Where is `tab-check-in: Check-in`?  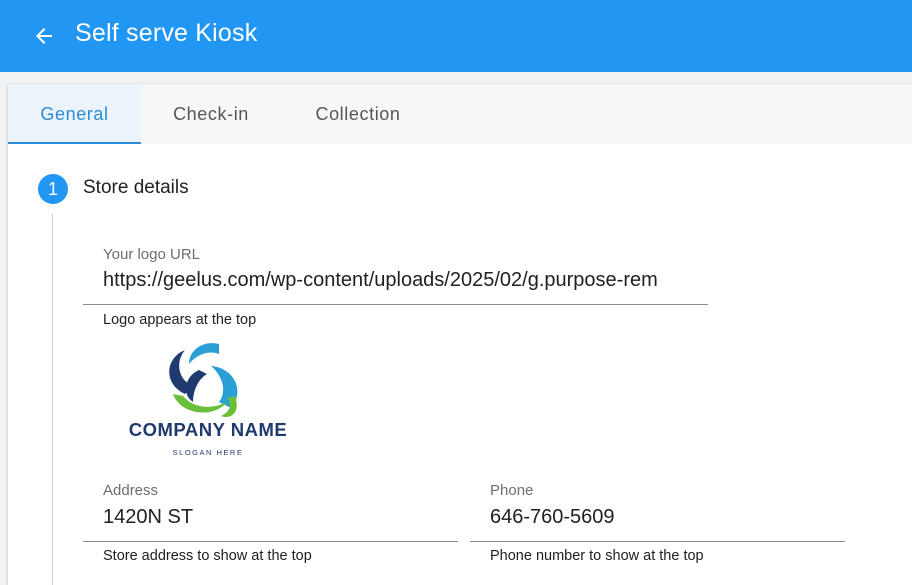
tab-check-in: Check-in is located at coordinates (211, 114).